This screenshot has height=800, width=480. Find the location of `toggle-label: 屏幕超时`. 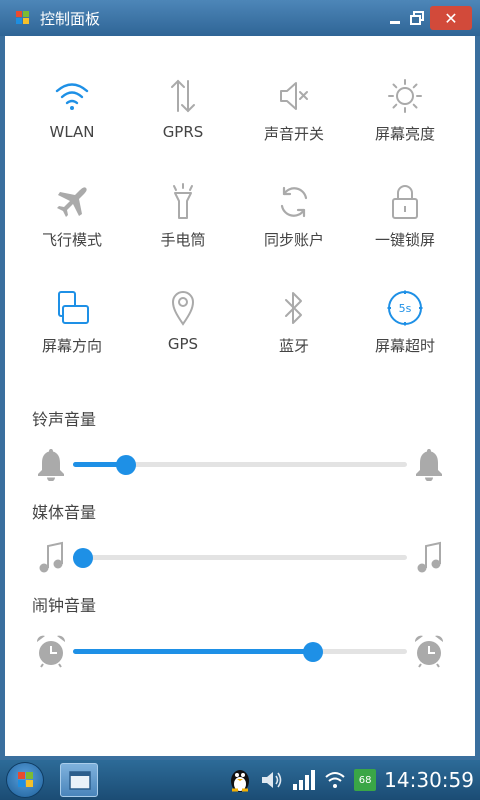

toggle-label: 屏幕超时 is located at coordinates (404, 346).